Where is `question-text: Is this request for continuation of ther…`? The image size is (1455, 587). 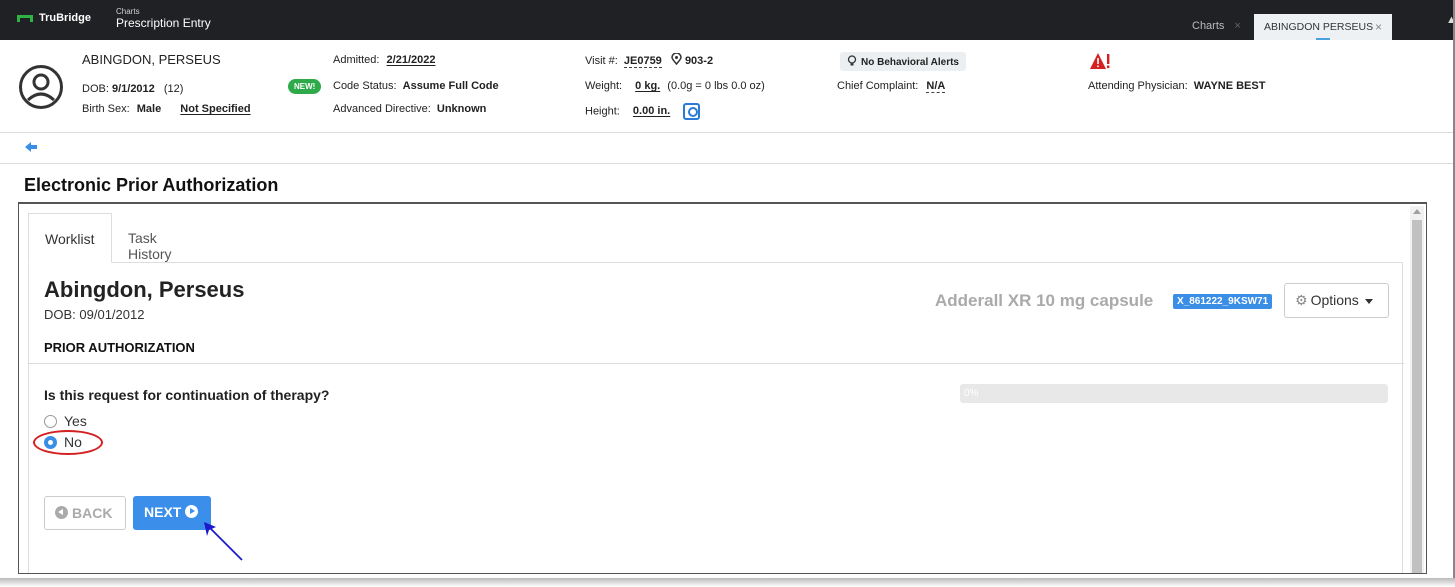 question-text: Is this request for continuation of ther… is located at coordinates (187, 395).